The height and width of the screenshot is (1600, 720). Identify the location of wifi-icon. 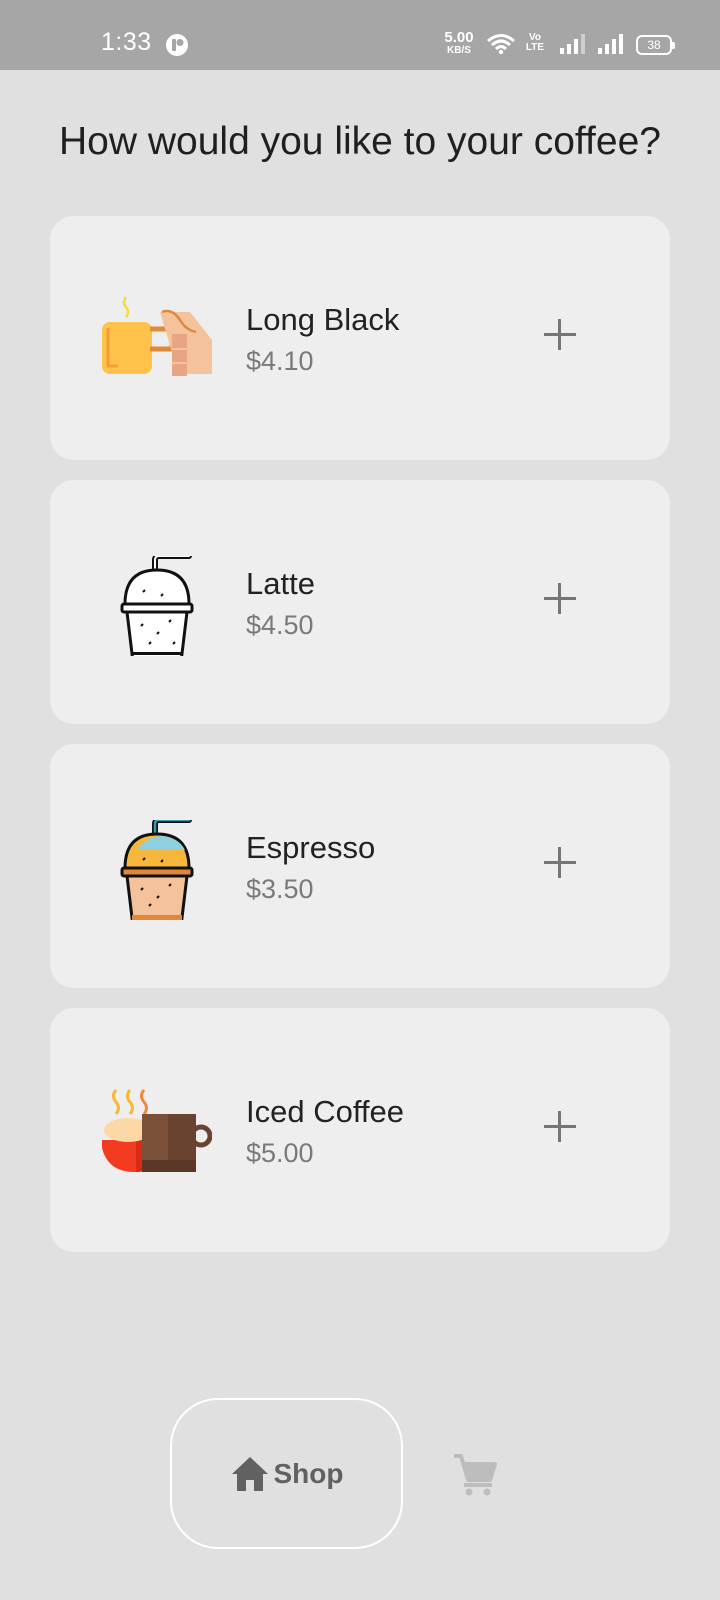
(501, 44).